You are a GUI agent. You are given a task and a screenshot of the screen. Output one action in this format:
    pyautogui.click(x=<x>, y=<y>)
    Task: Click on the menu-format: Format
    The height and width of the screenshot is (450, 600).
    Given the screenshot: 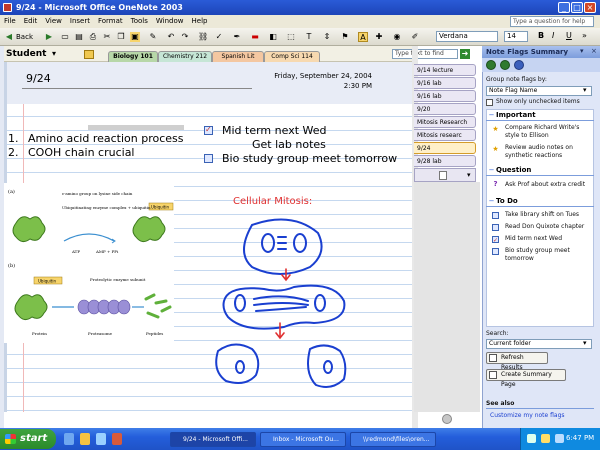 What is the action you would take?
    pyautogui.click(x=110, y=21)
    